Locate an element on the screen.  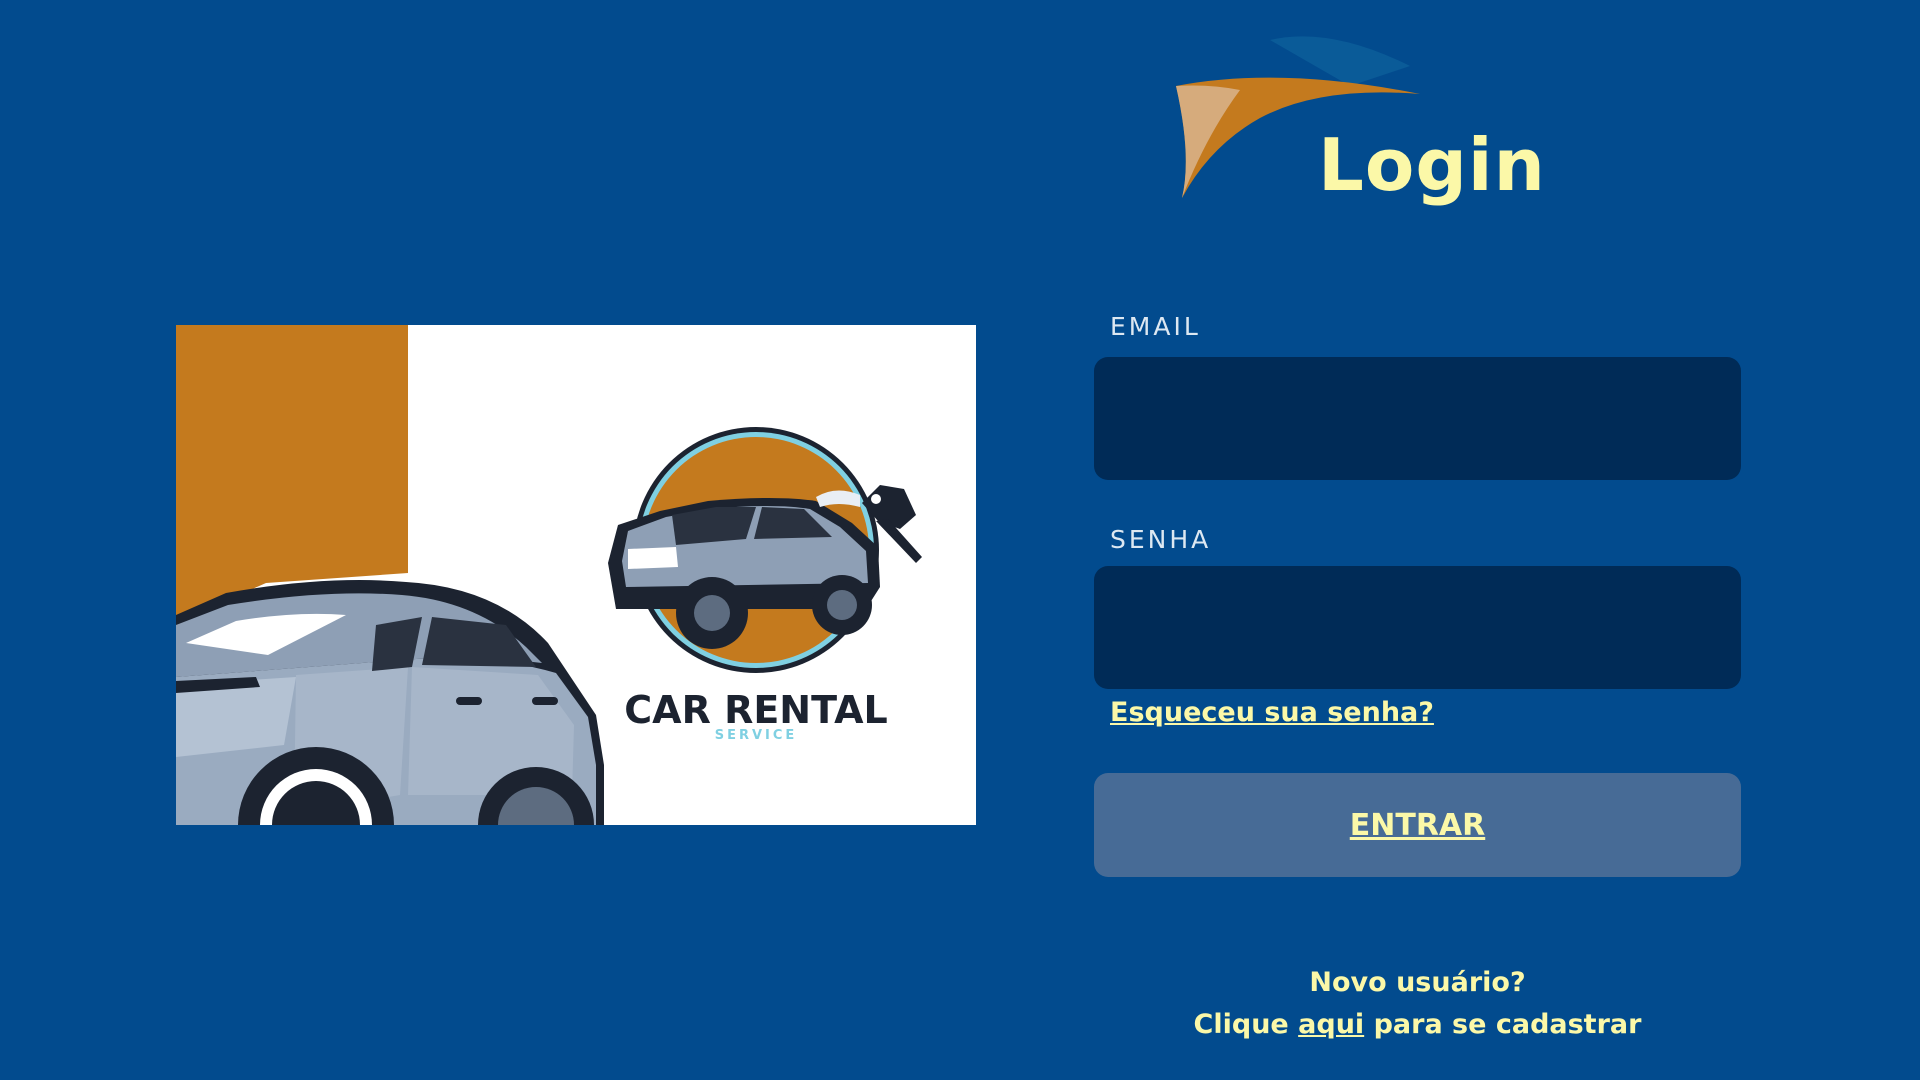
car-rental-logo is located at coordinates (744, 550).